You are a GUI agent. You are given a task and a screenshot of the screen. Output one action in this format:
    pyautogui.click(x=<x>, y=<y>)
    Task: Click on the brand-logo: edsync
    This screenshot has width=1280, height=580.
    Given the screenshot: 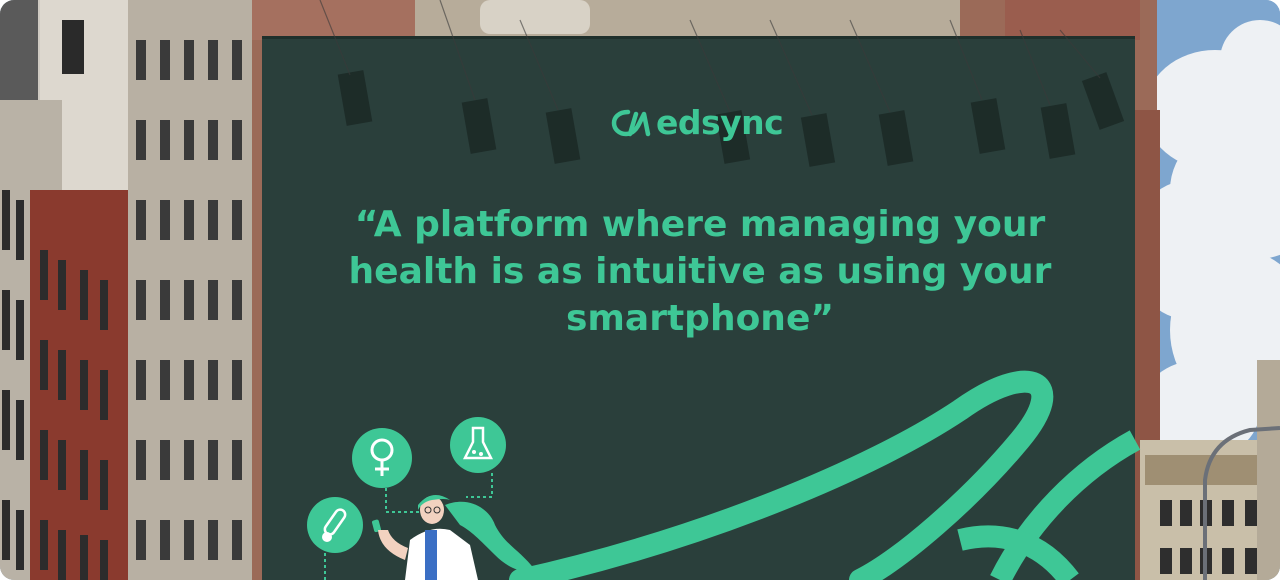 What is the action you would take?
    pyautogui.click(x=710, y=122)
    